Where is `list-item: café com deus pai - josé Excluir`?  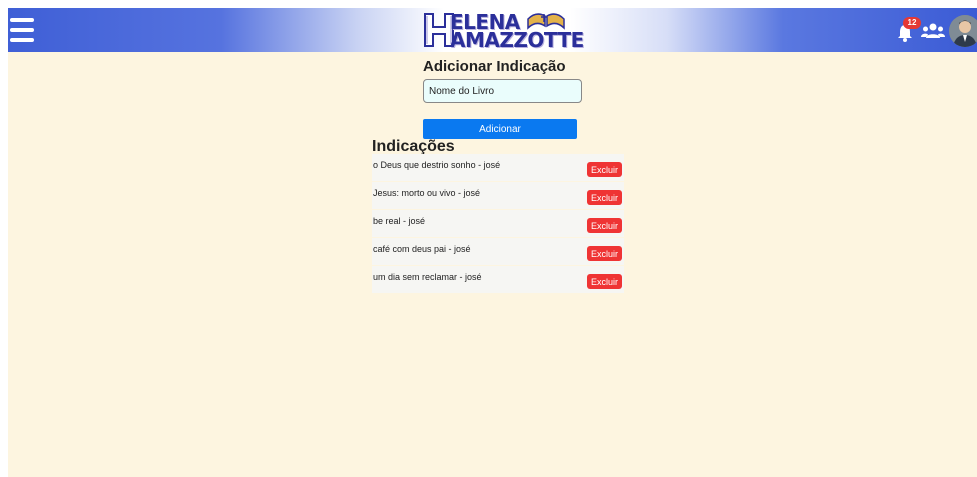 list-item: café com deus pai - josé Excluir is located at coordinates (498, 252).